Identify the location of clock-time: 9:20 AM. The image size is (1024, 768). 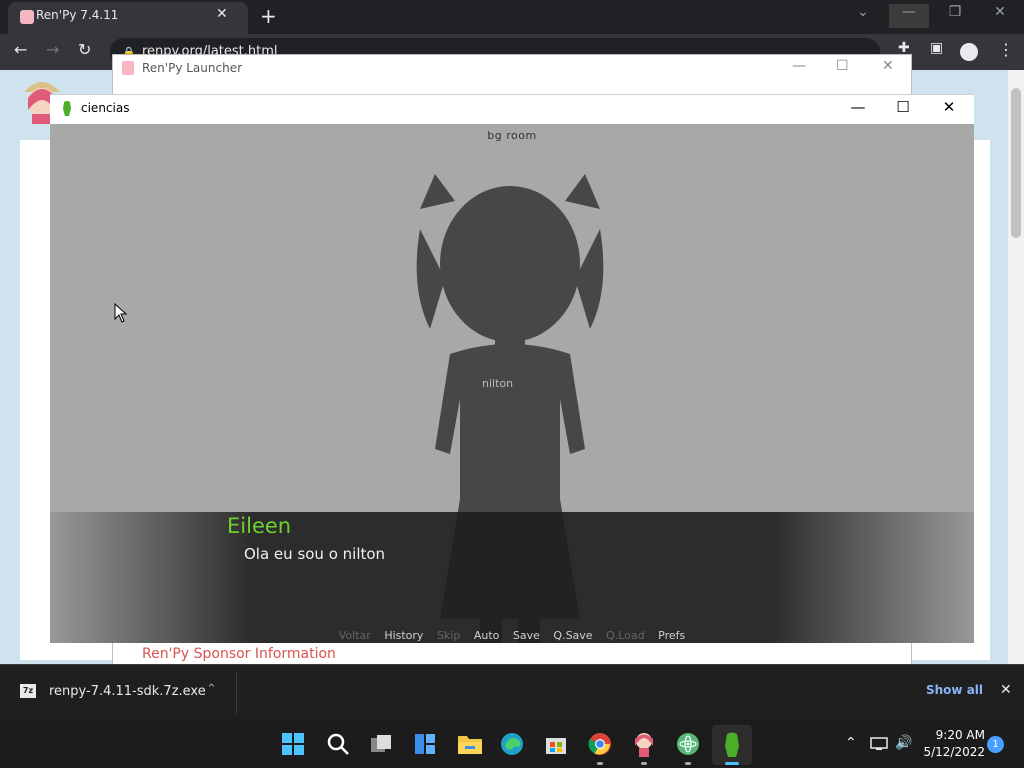
(957, 735).